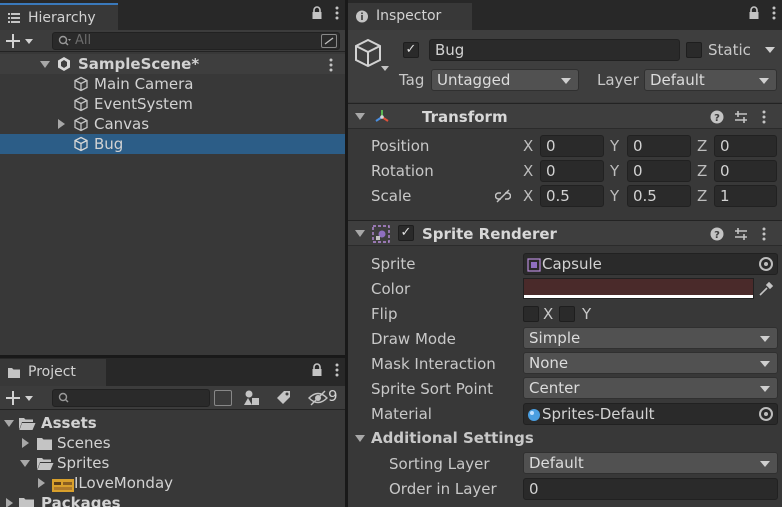 The image size is (782, 507). Describe the element at coordinates (650, 489) in the screenshot. I see `order-in-layer-field: 0` at that location.